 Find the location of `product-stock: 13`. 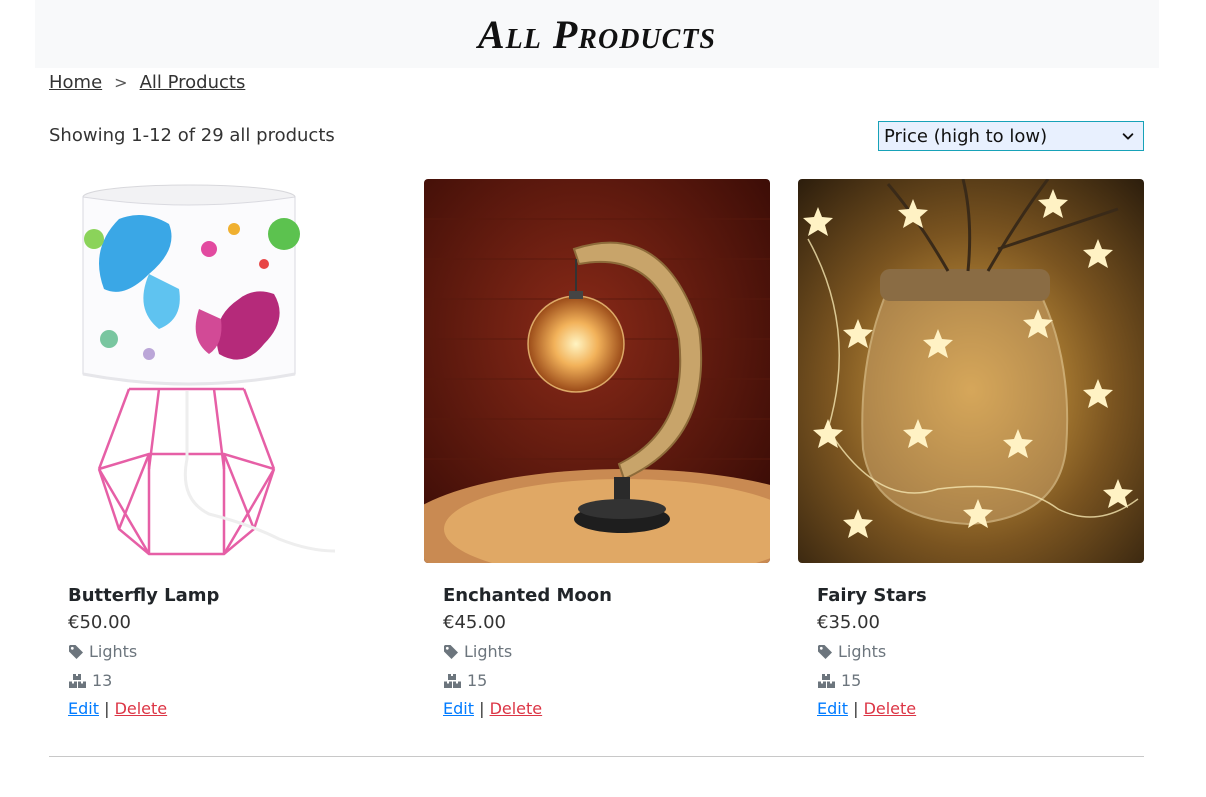

product-stock: 13 is located at coordinates (231, 680).